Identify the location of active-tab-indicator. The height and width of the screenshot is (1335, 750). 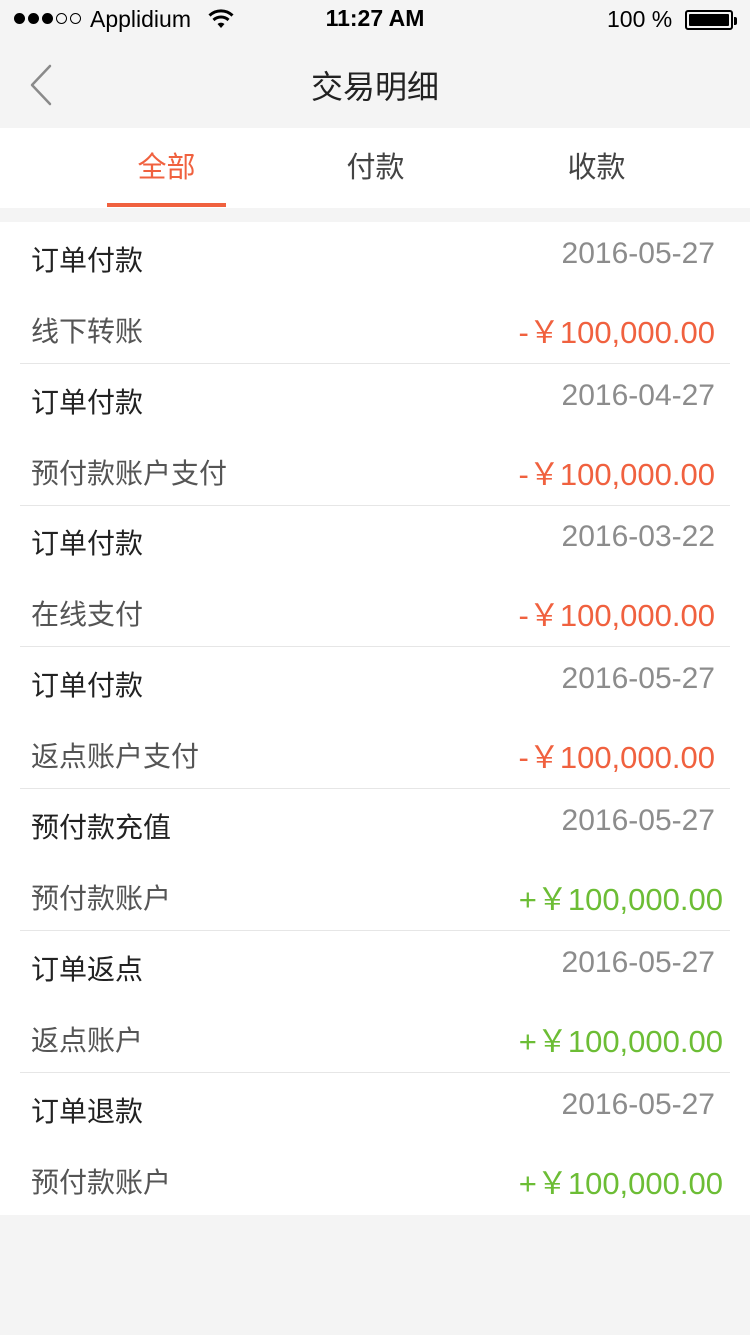
(166, 205).